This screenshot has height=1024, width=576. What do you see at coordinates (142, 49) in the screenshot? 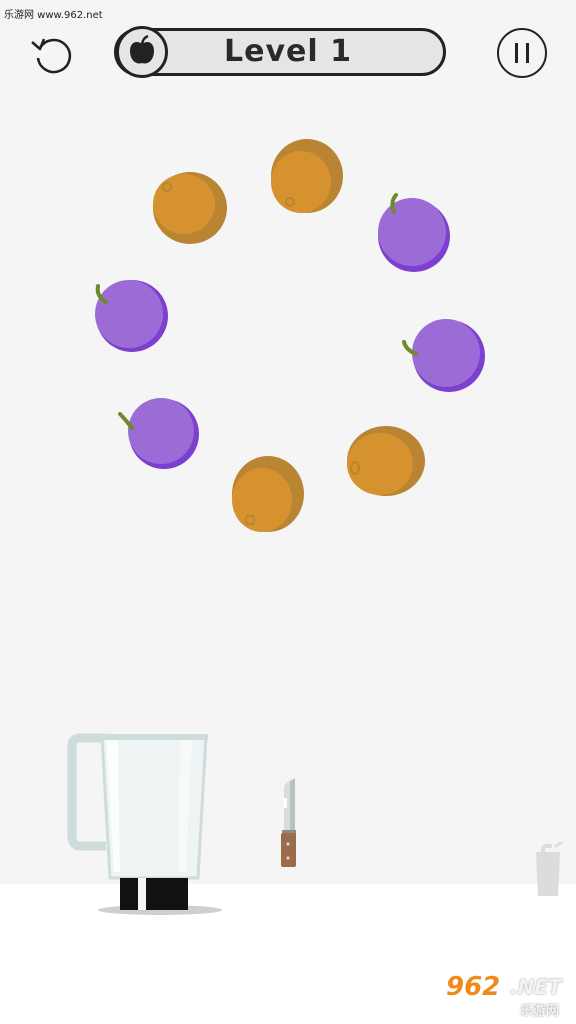
I see `apple-icon` at bounding box center [142, 49].